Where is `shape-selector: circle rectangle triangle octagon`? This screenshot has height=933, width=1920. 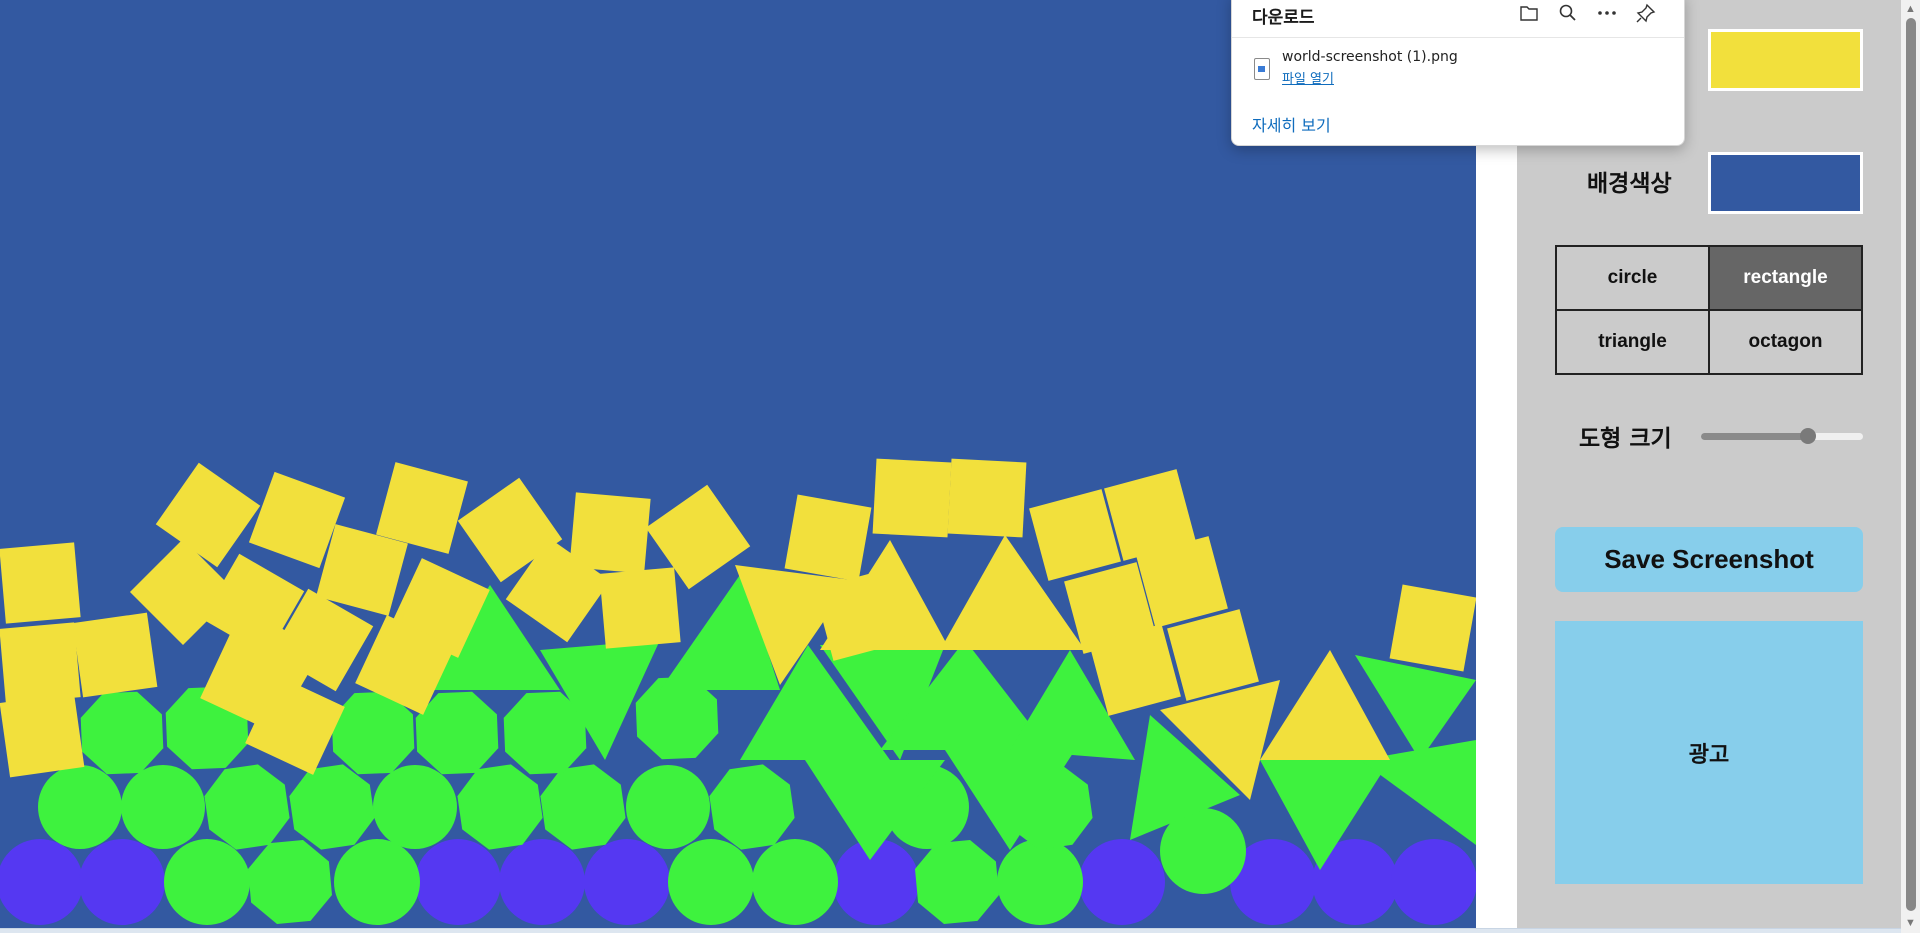 shape-selector: circle rectangle triangle octagon is located at coordinates (1709, 310).